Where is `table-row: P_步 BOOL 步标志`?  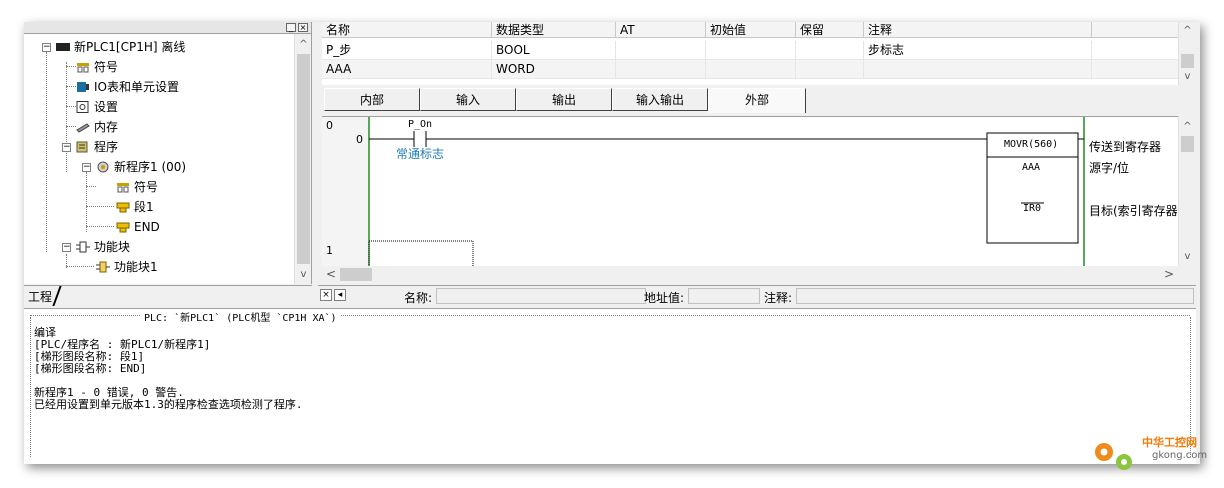
table-row: P_步 BOOL 步标志 is located at coordinates (750, 50).